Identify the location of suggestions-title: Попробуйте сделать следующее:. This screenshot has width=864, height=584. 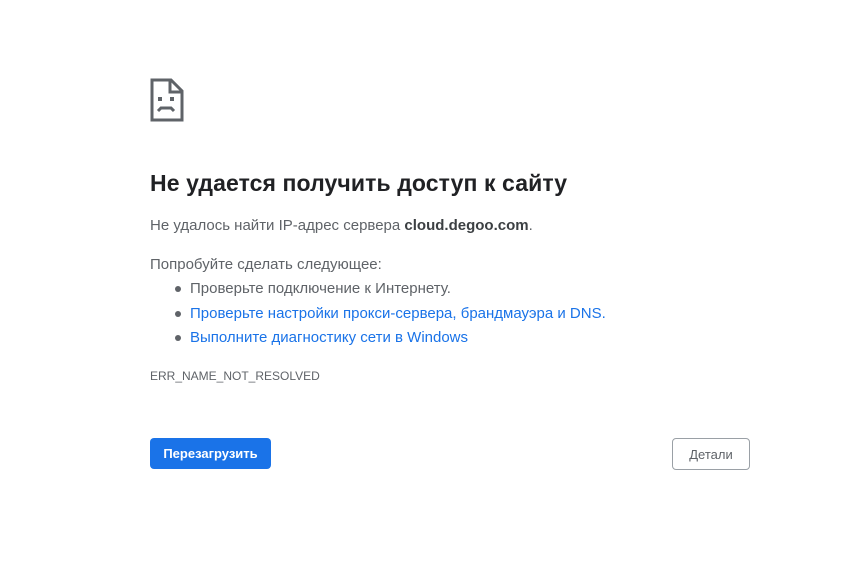
(266, 264).